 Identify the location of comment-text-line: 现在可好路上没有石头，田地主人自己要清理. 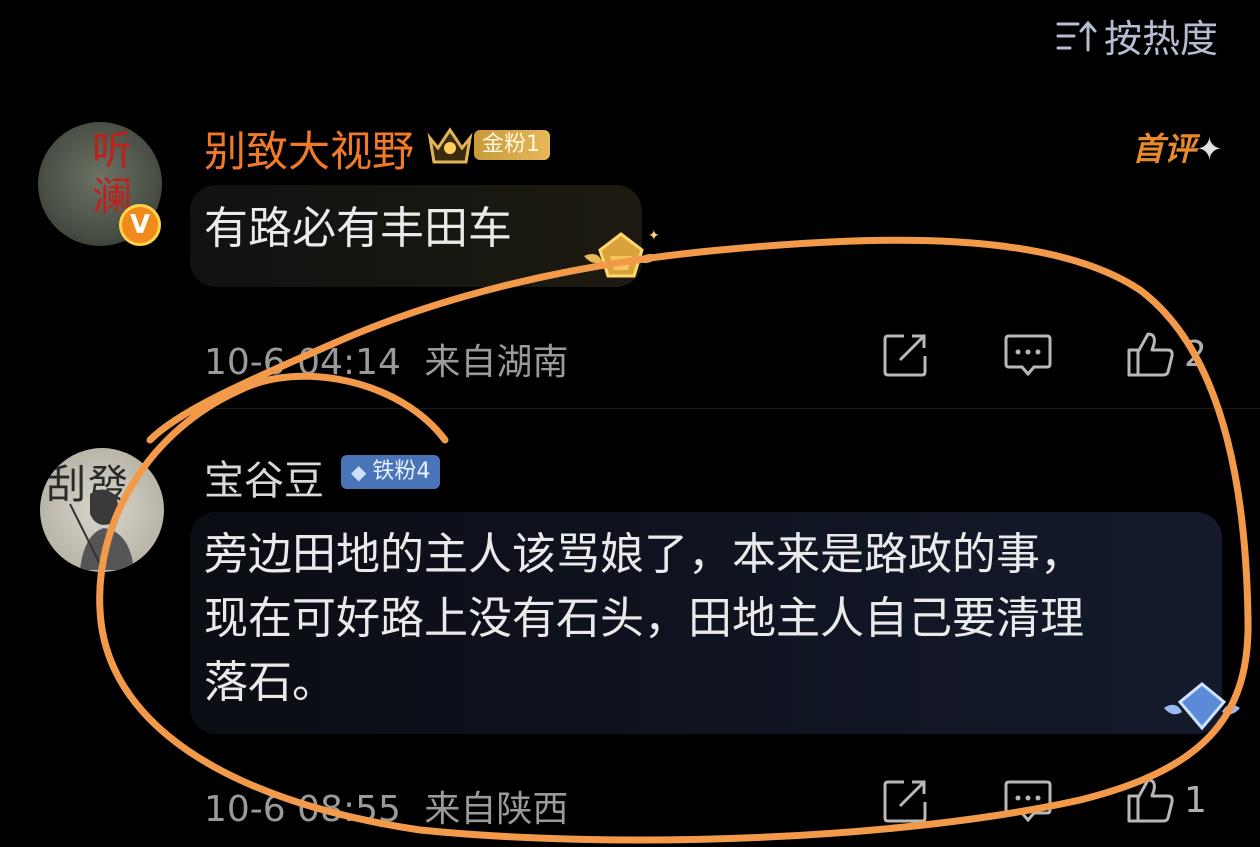
(644, 618).